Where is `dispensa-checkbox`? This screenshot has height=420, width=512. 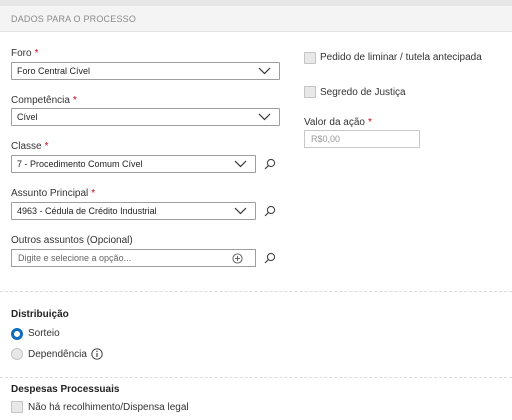 dispensa-checkbox is located at coordinates (17, 407).